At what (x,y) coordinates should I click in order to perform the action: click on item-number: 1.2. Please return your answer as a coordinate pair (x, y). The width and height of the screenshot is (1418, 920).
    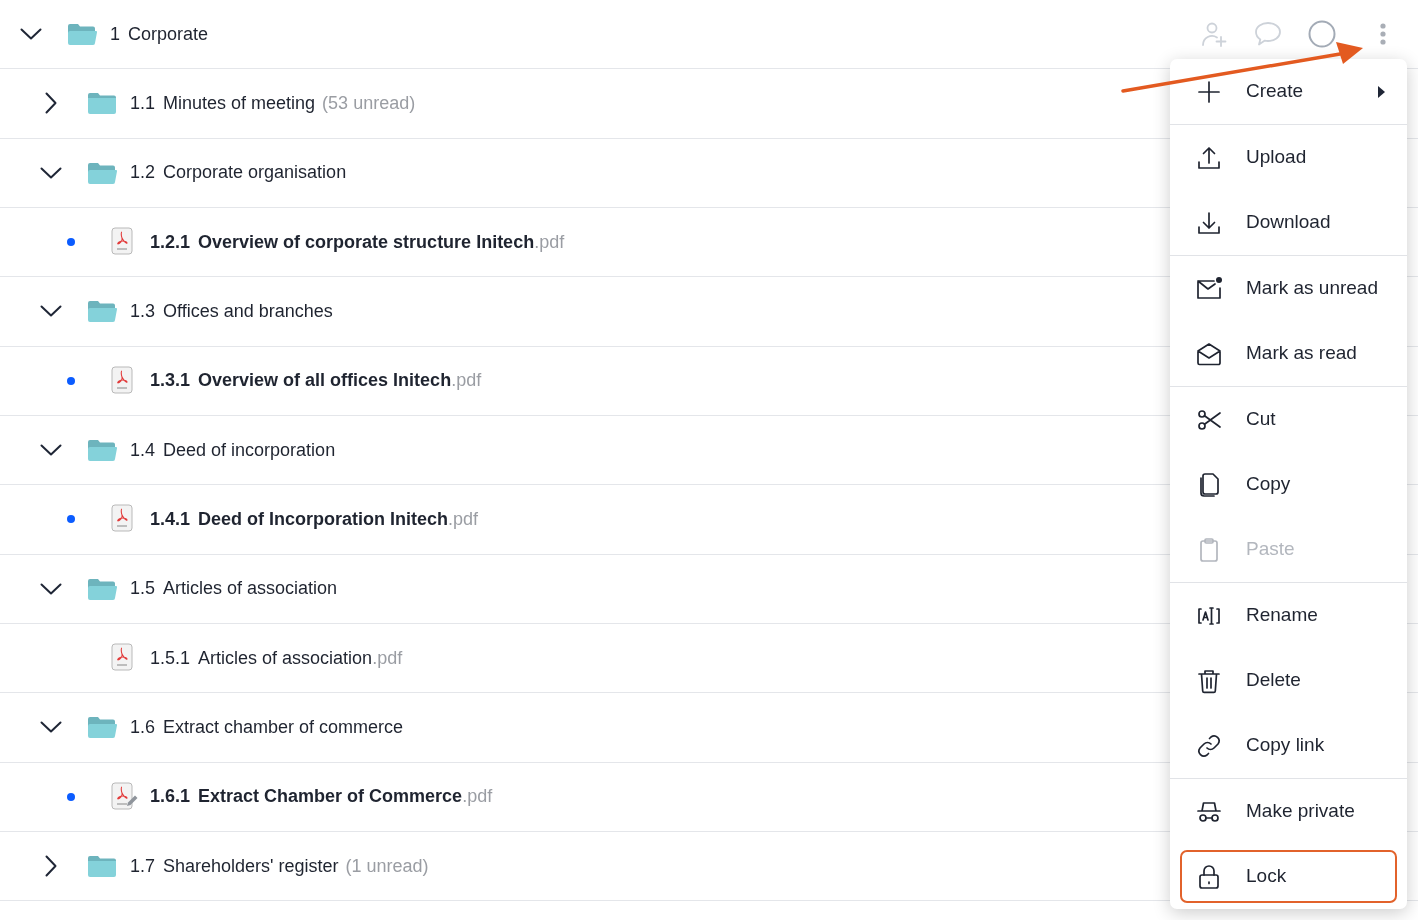
    Looking at the image, I should click on (143, 173).